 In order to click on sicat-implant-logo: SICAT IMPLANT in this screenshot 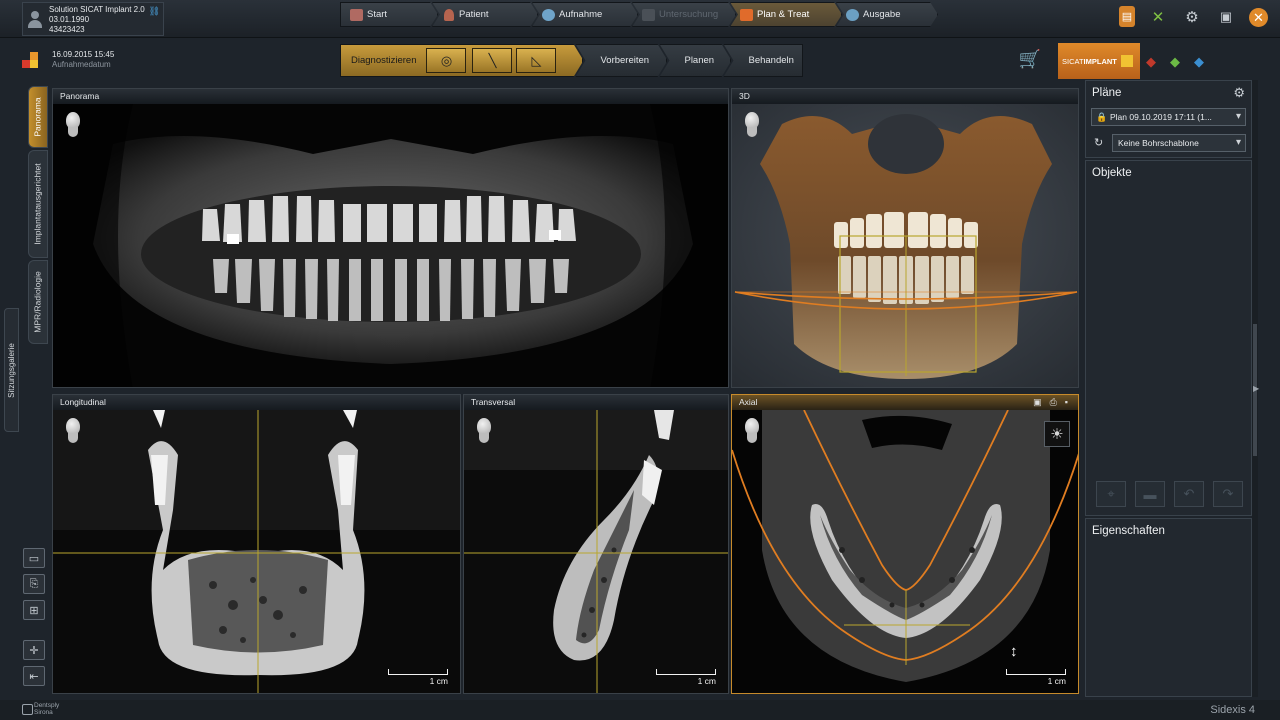, I will do `click(1099, 61)`.